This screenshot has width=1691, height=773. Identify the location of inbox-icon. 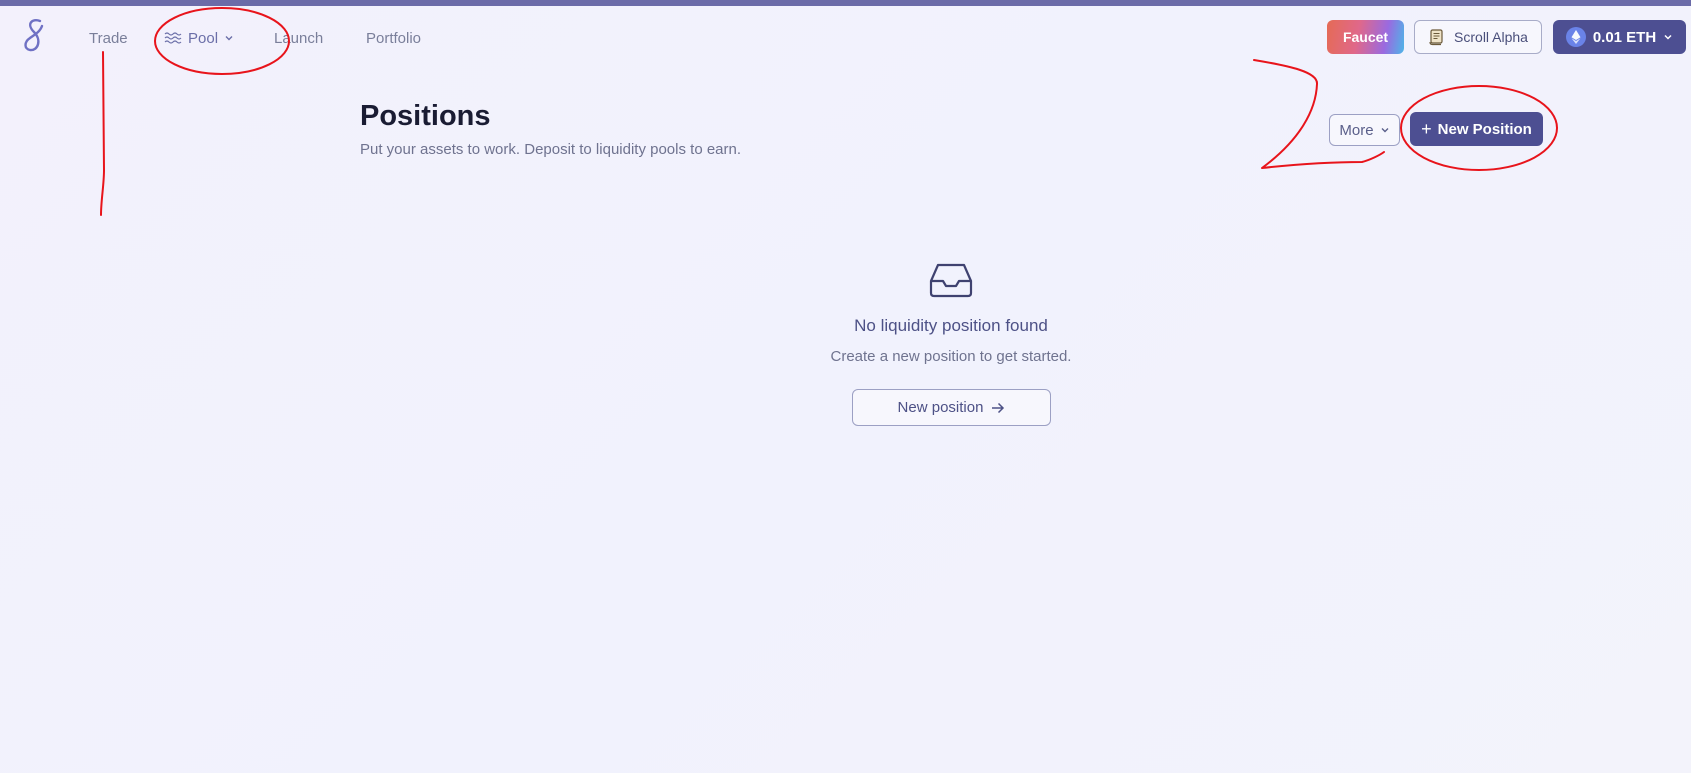
(951, 280).